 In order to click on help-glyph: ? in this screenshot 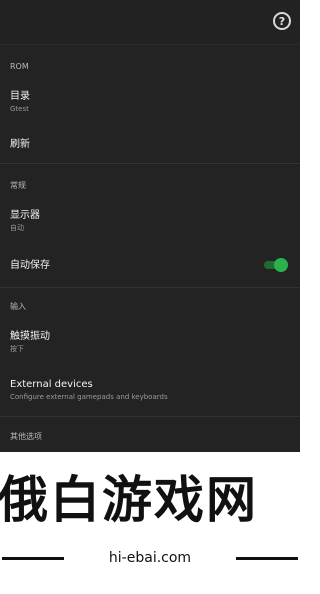, I will do `click(282, 21)`.